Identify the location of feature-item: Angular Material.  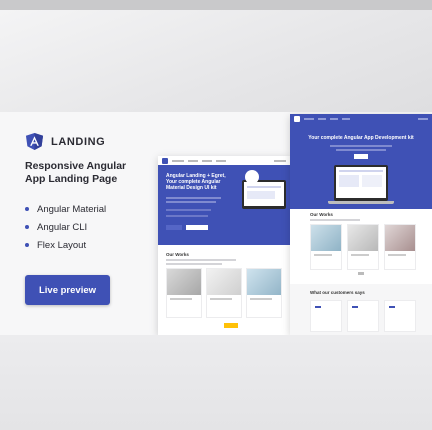
(65, 209).